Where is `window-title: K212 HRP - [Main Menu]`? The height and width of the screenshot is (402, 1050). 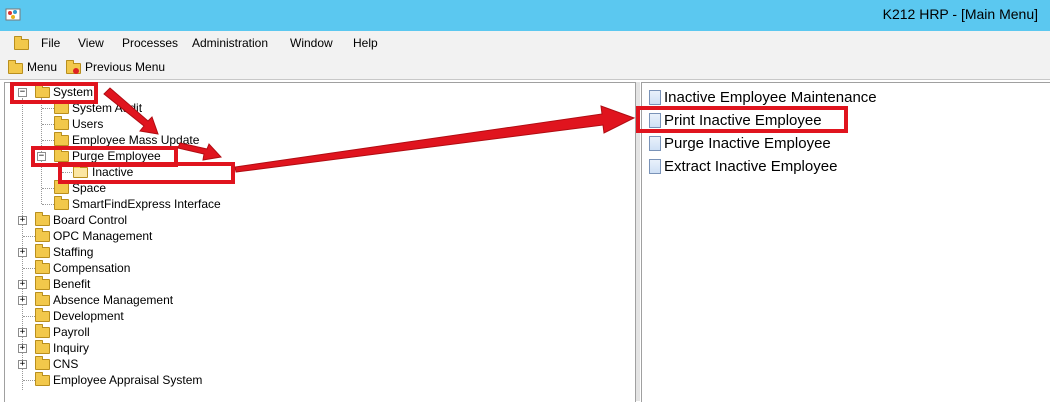
window-title: K212 HRP - [Main Menu] is located at coordinates (960, 14).